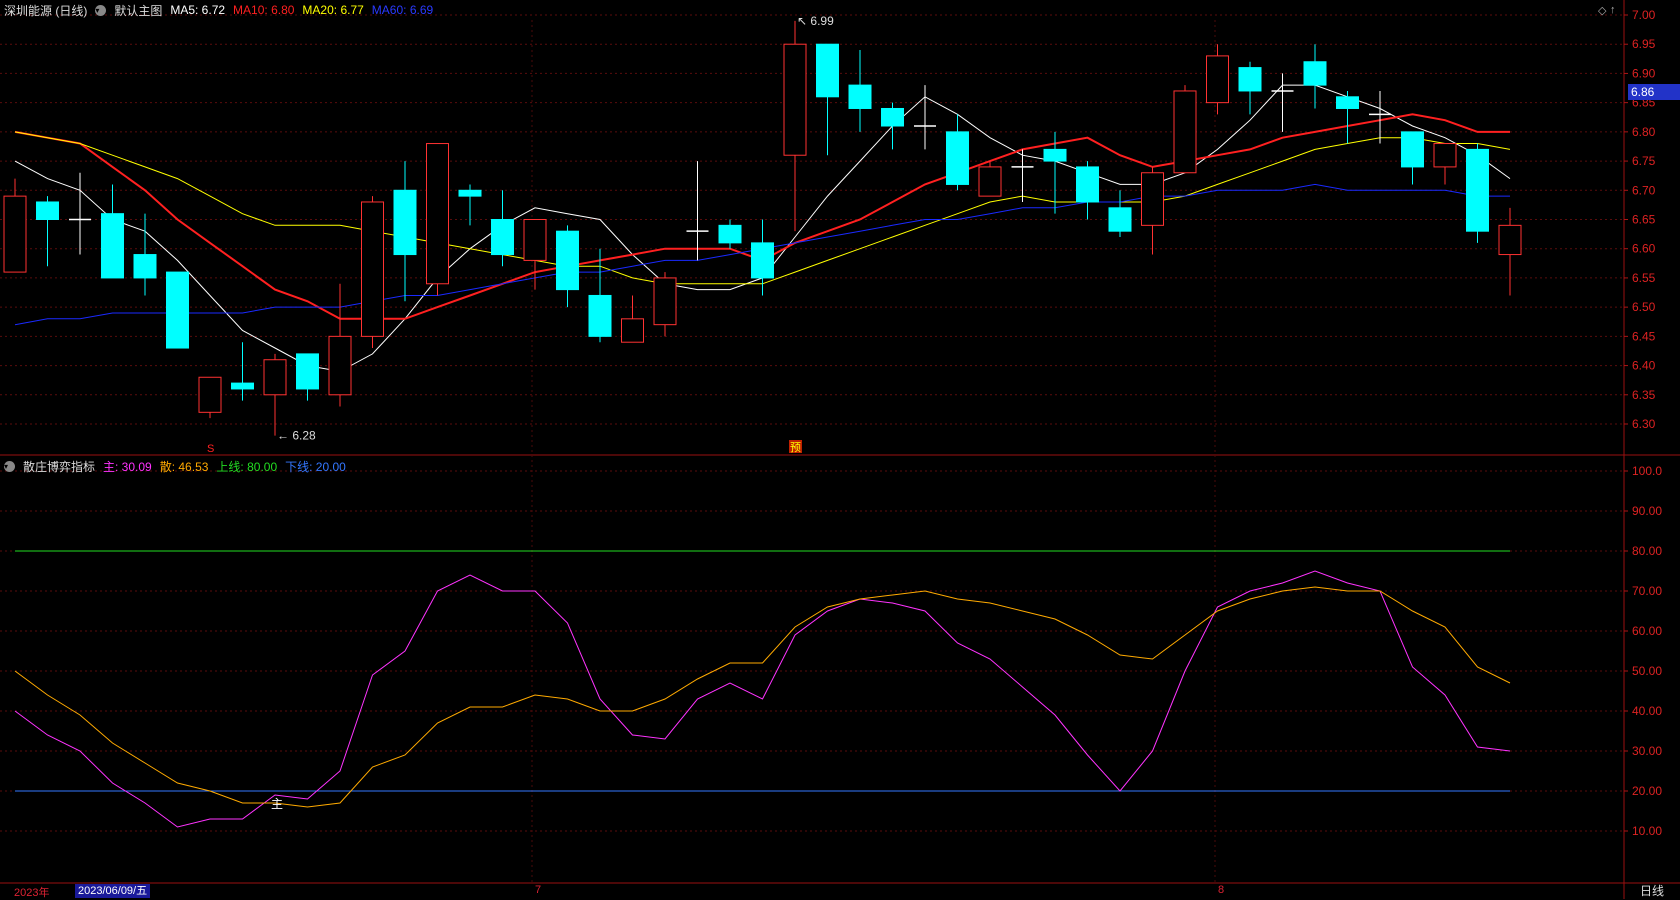 This screenshot has width=1680, height=900. What do you see at coordinates (1647, 511) in the screenshot?
I see `indicator-tick-label: 90.00` at bounding box center [1647, 511].